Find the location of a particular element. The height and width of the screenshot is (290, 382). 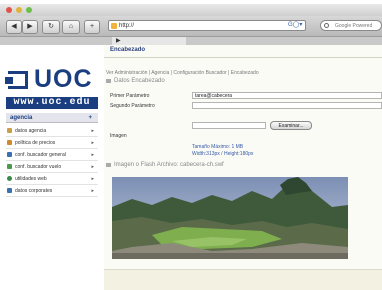

back-button: ◀ is located at coordinates (14, 27).